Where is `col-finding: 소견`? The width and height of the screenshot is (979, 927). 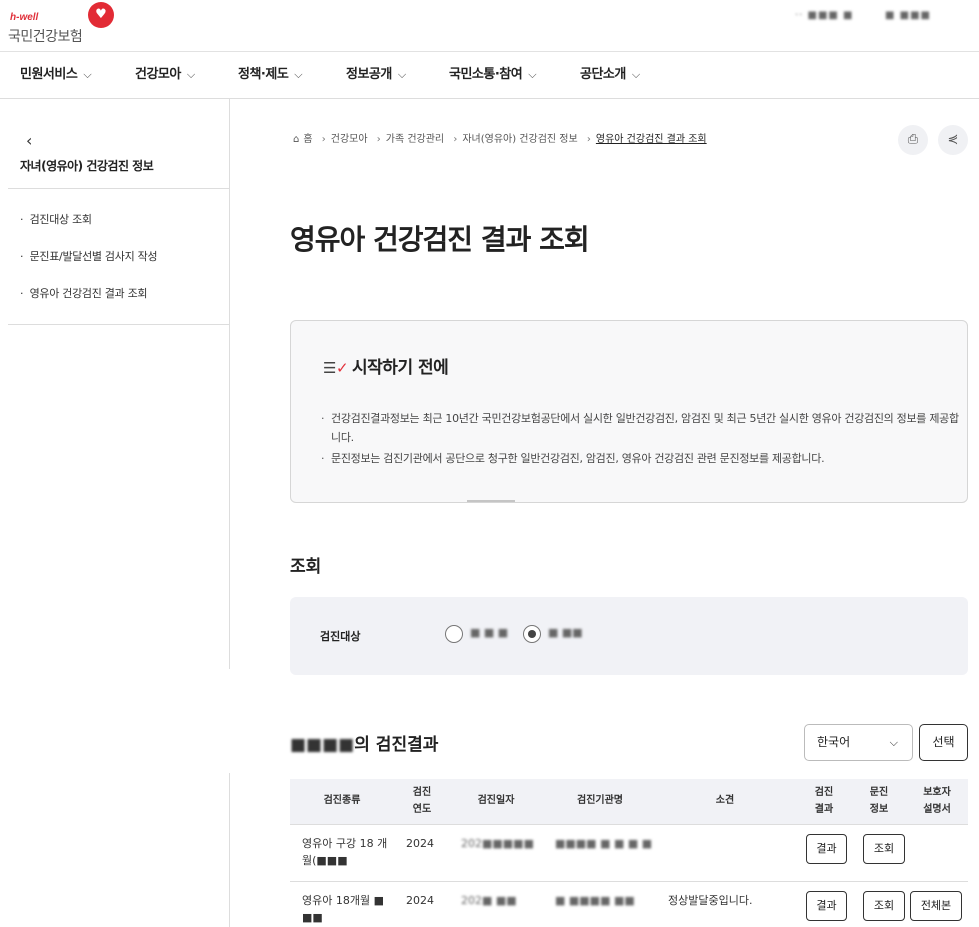 col-finding: 소견 is located at coordinates (725, 800).